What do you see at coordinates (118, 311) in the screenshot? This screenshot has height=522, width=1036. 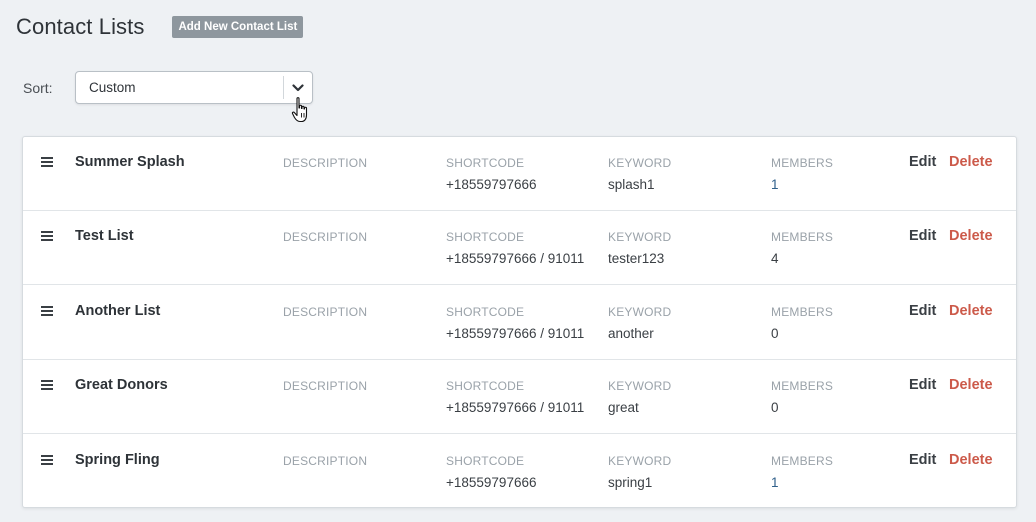 I see `list-name: Another List` at bounding box center [118, 311].